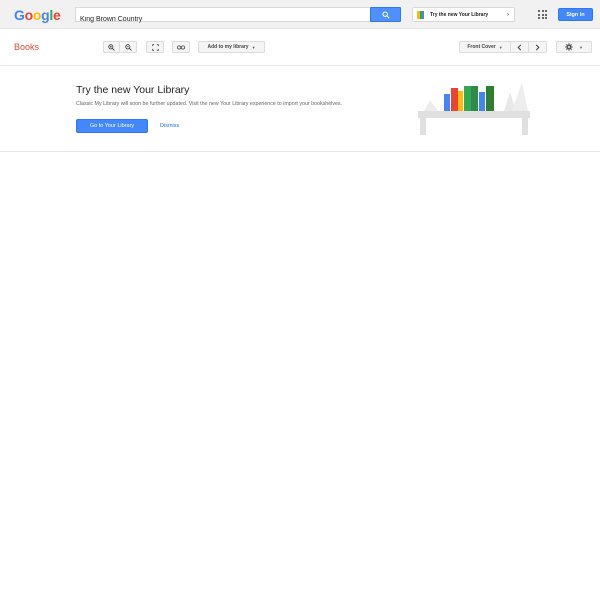 This screenshot has height=600, width=600. I want to click on chevron-left-icon, so click(519, 47).